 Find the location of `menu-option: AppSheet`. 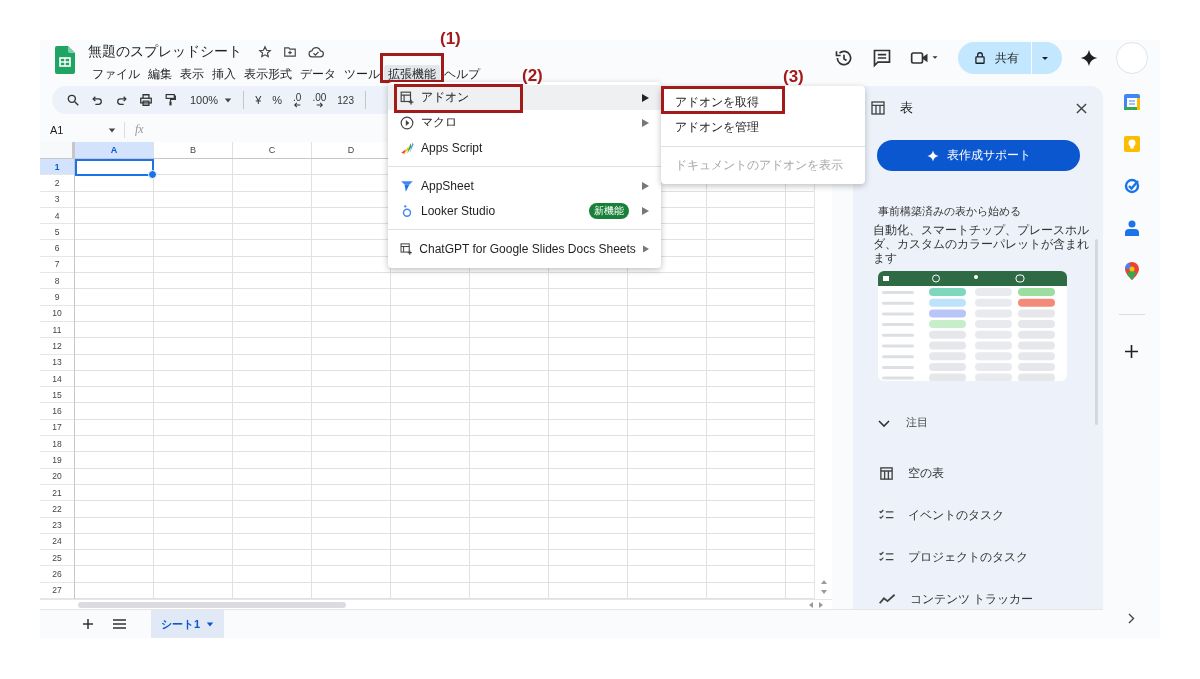

menu-option: AppSheet is located at coordinates (524, 185).